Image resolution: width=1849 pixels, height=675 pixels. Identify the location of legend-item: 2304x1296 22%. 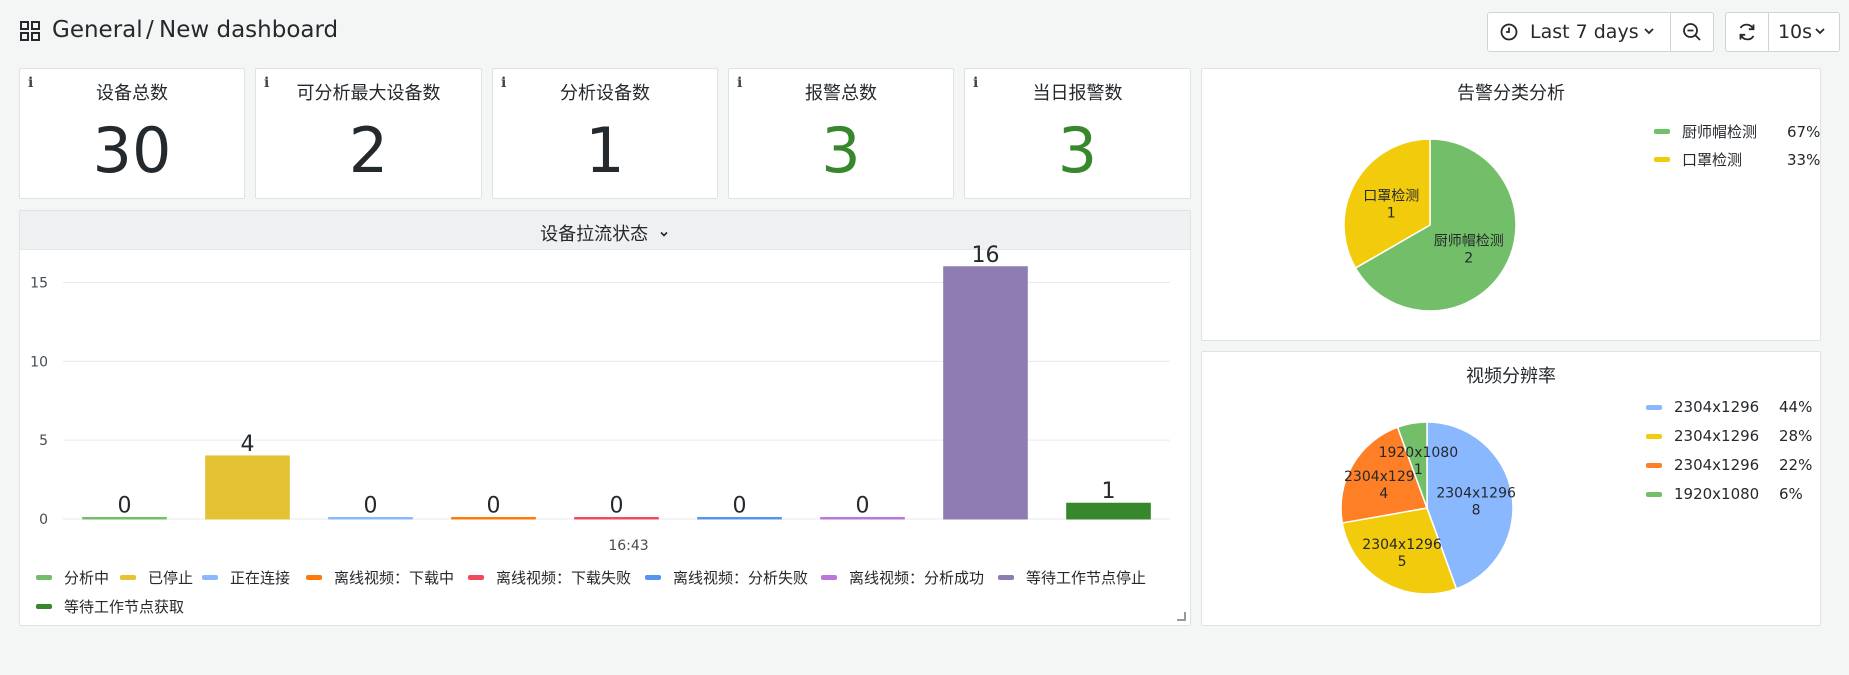
(1731, 465).